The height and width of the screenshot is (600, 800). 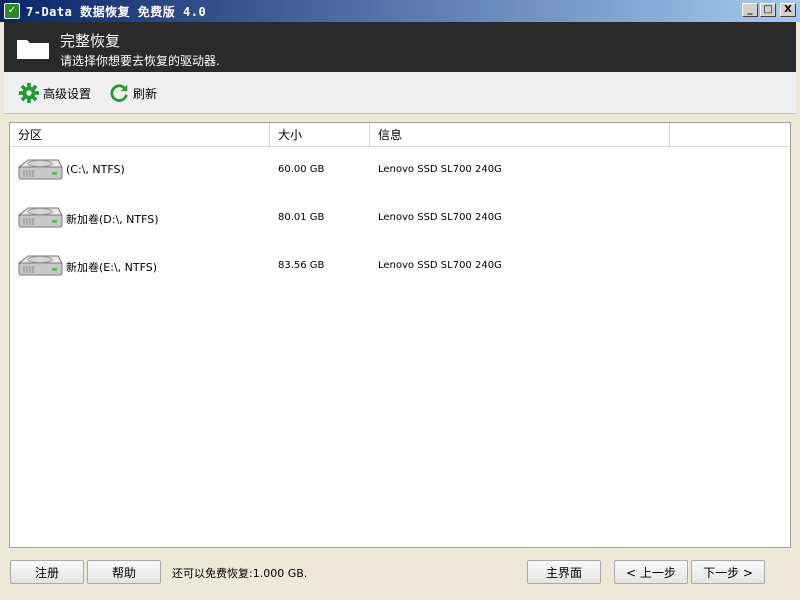 I want to click on folder-icon, so click(x=33, y=49).